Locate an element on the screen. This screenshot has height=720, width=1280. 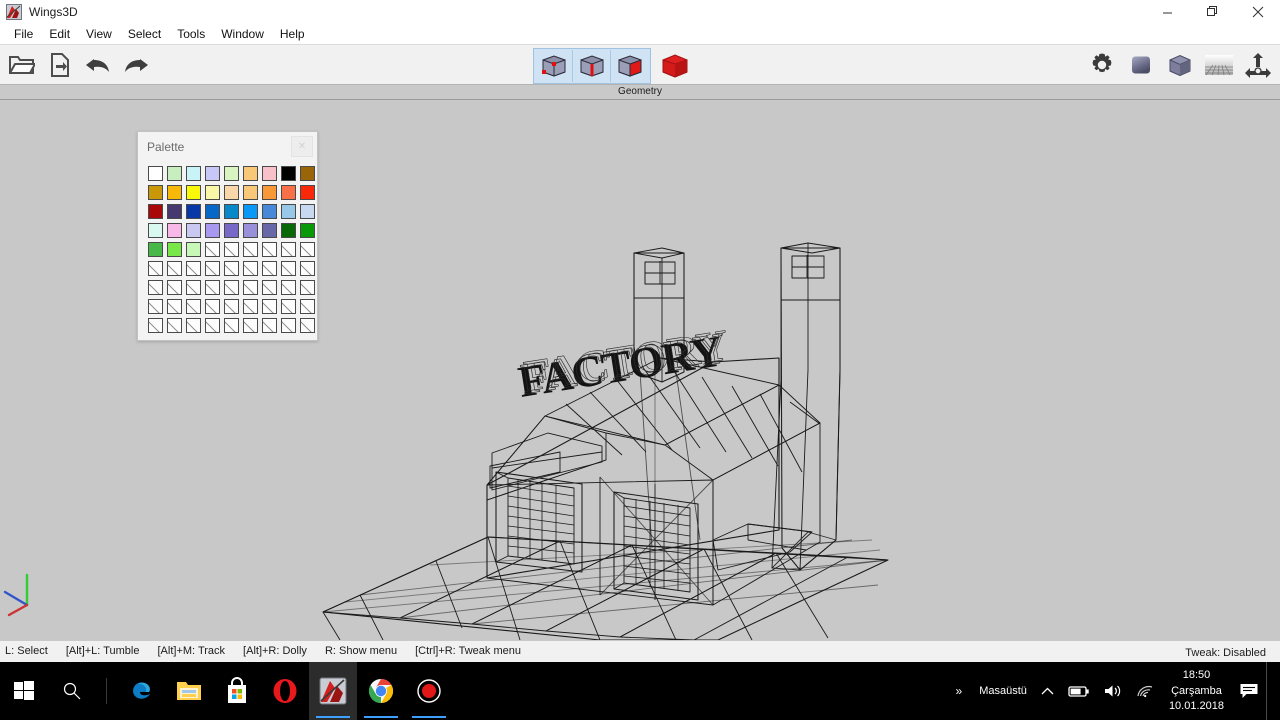
taskbar-clock: 18:50 Çarşamba 10.01.2018 is located at coordinates (1196, 691).